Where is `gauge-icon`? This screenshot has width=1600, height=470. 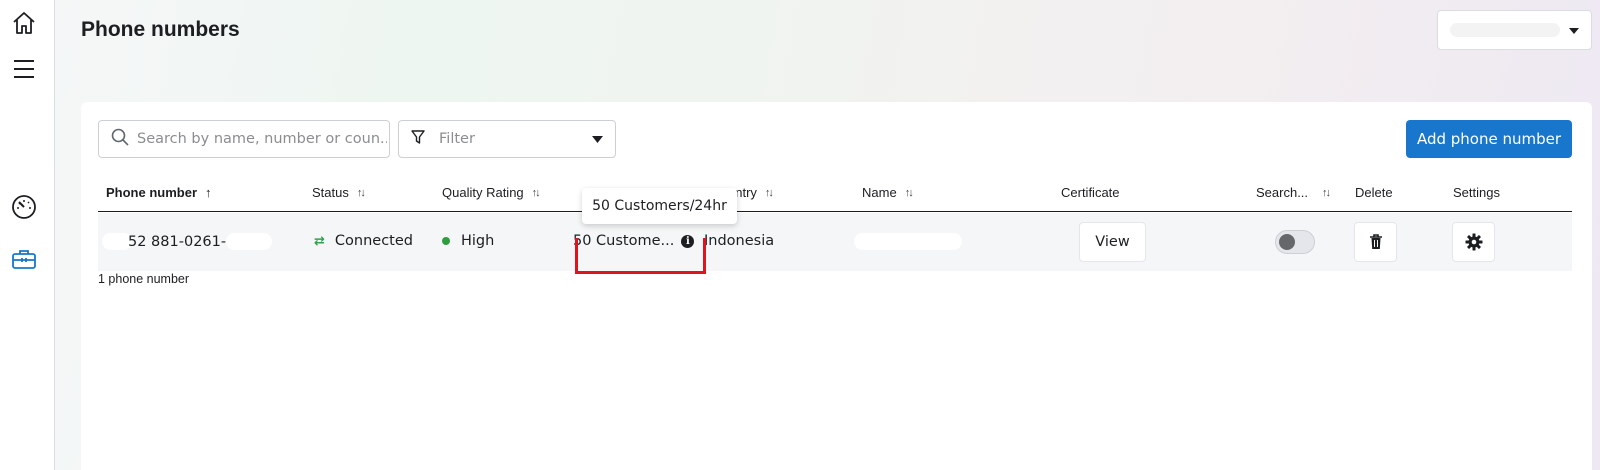 gauge-icon is located at coordinates (24, 207).